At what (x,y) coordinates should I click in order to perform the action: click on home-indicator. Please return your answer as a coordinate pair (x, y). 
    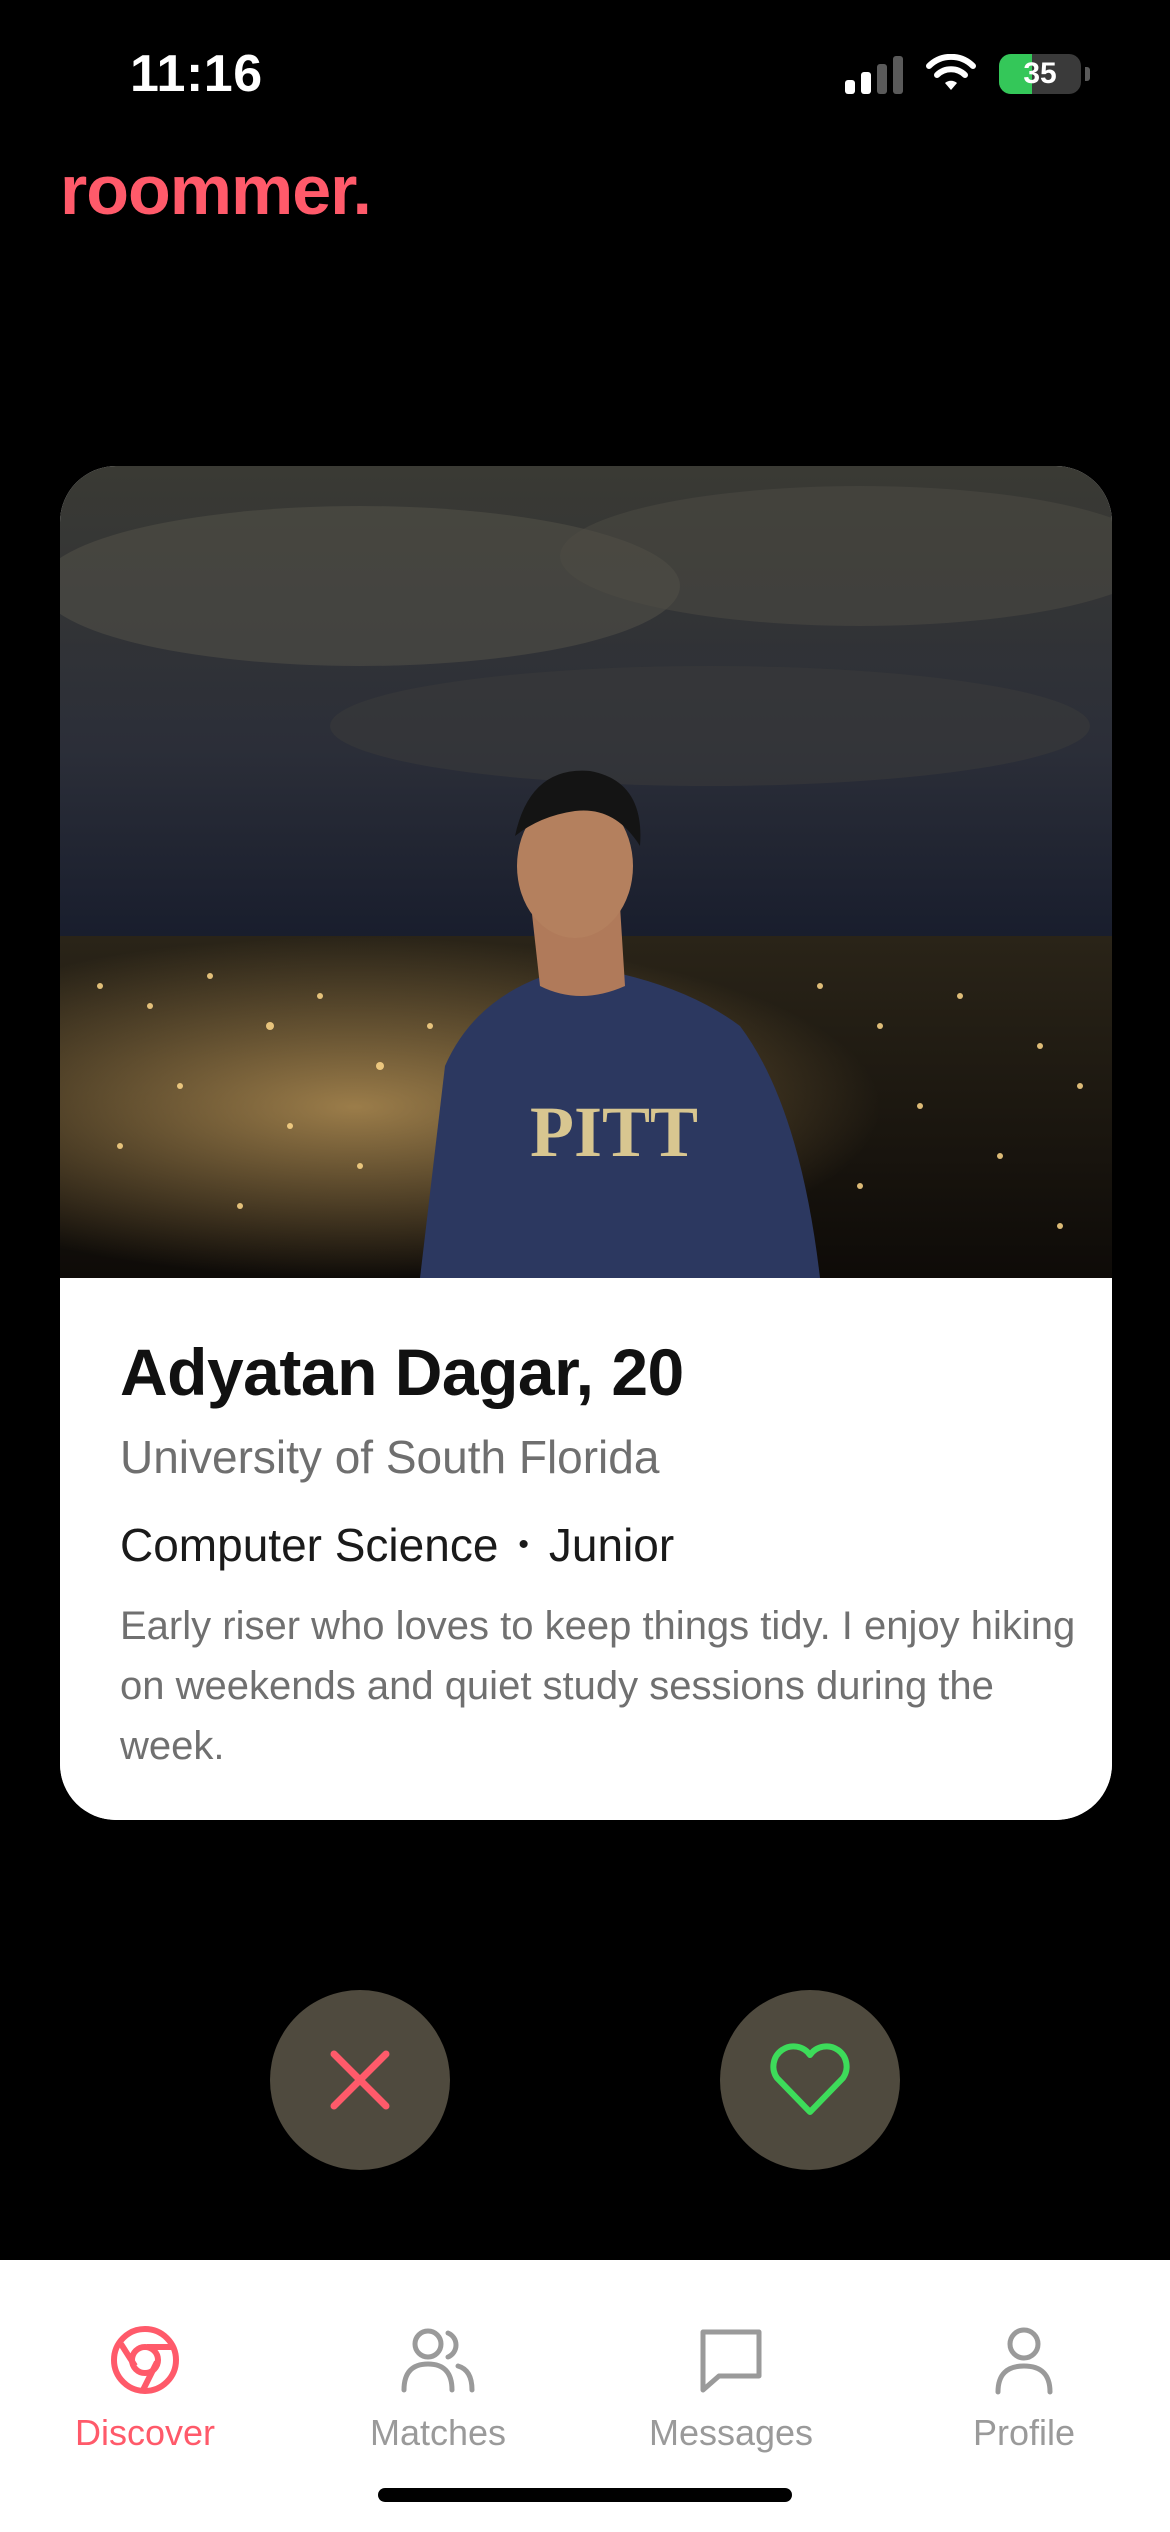
    Looking at the image, I should click on (585, 2495).